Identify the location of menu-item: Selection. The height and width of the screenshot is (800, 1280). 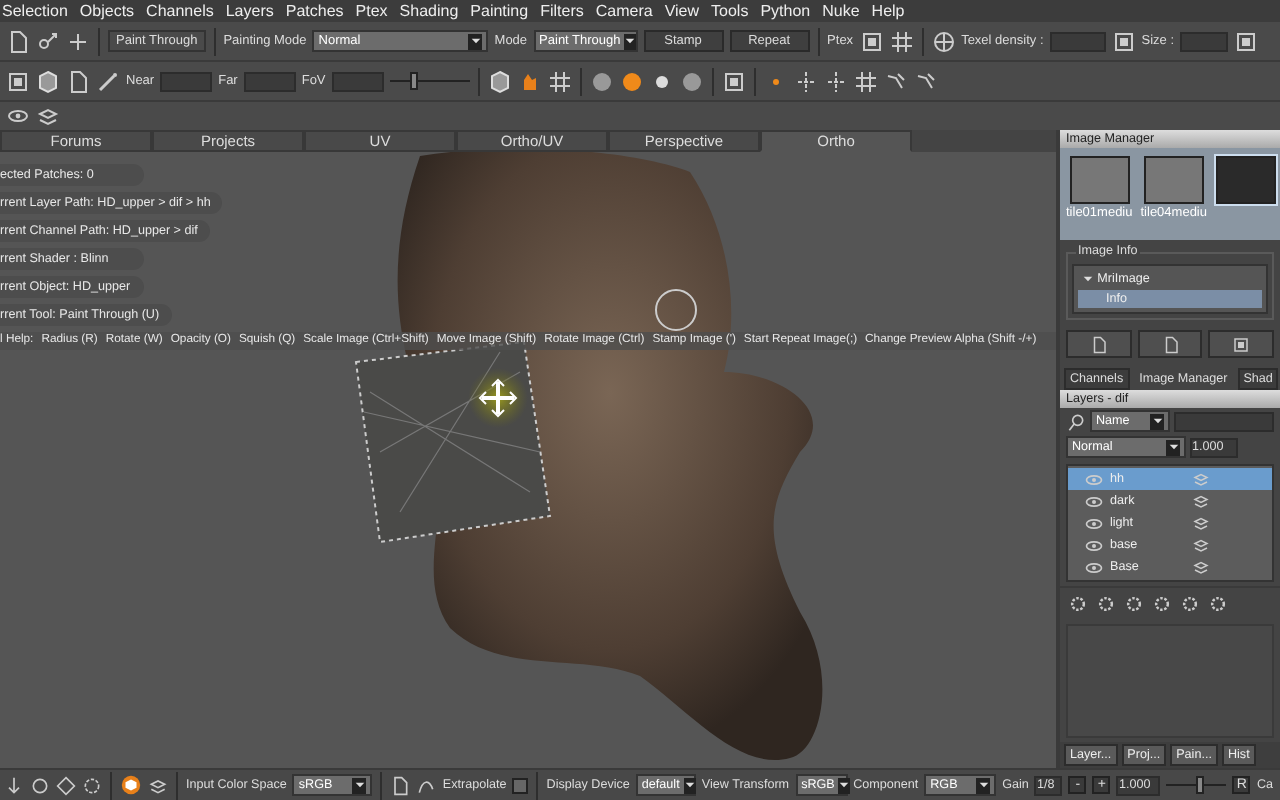
(35, 11).